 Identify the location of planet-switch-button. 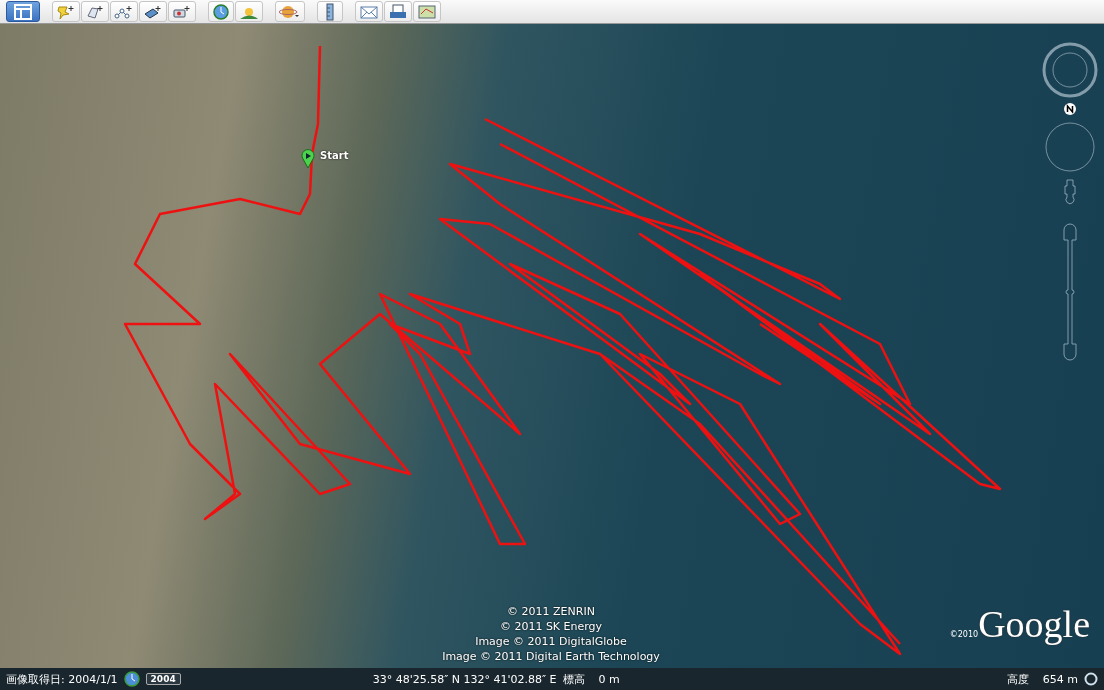
(290, 11).